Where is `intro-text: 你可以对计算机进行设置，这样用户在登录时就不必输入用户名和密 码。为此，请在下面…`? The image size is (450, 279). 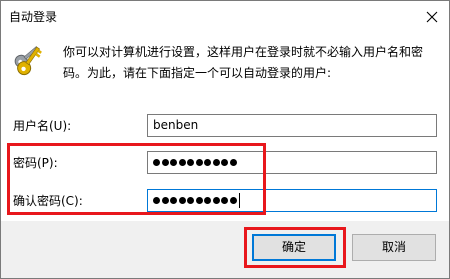 intro-text: 你可以对计算机进行设置，这样用户在登录时就不必输入用户名和密 码。为此，请在下面… is located at coordinates (252, 63).